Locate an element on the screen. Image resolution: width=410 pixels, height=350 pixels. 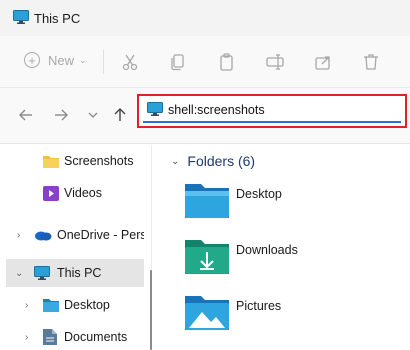
arrow-up-icon is located at coordinates (120, 115).